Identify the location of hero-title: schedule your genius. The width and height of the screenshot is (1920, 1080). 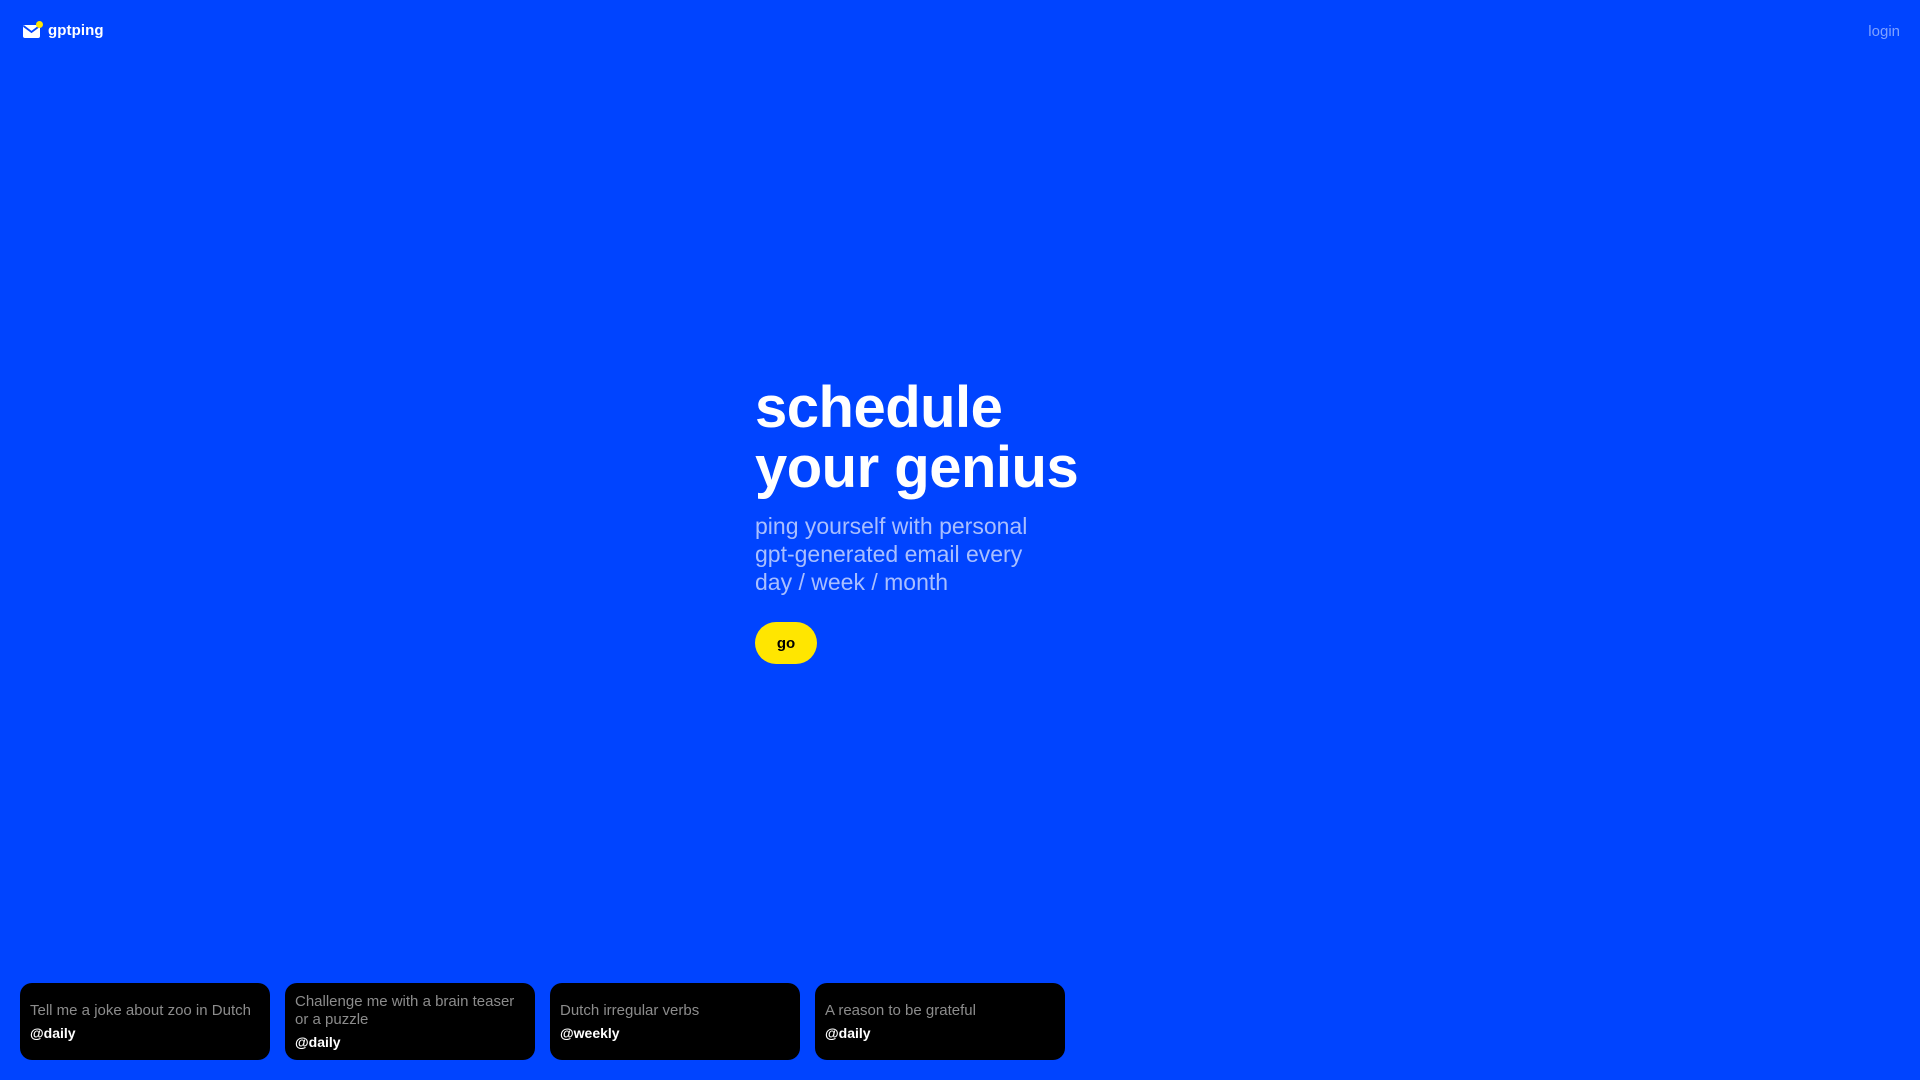
(965, 438).